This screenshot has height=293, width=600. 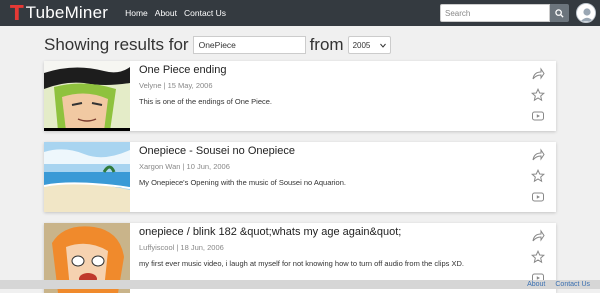 I want to click on nav-links: Home About Contact Us, so click(x=172, y=13).